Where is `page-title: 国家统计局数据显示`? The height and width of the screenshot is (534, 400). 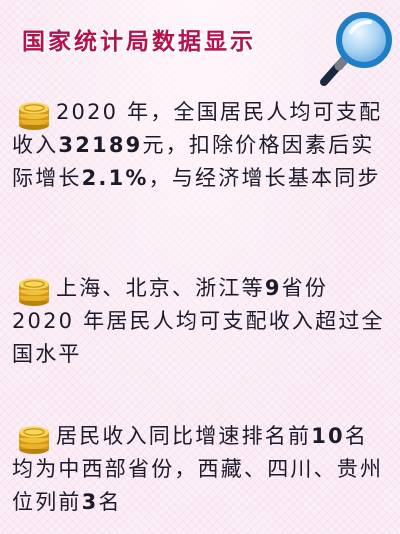 page-title: 国家统计局数据显示 is located at coordinates (139, 42).